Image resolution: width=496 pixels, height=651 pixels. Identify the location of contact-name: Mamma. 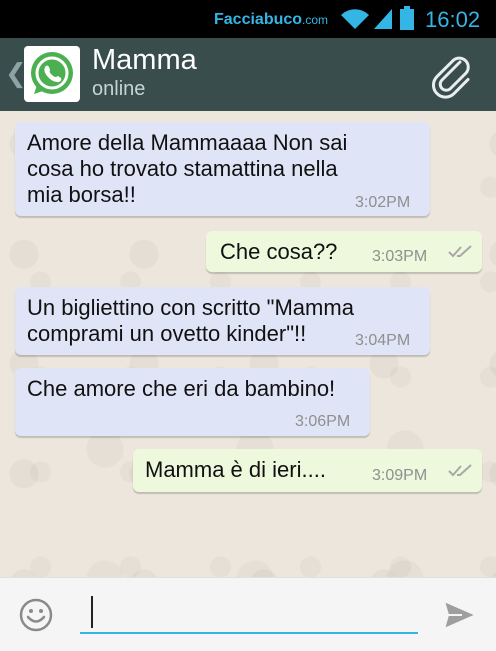
(144, 60).